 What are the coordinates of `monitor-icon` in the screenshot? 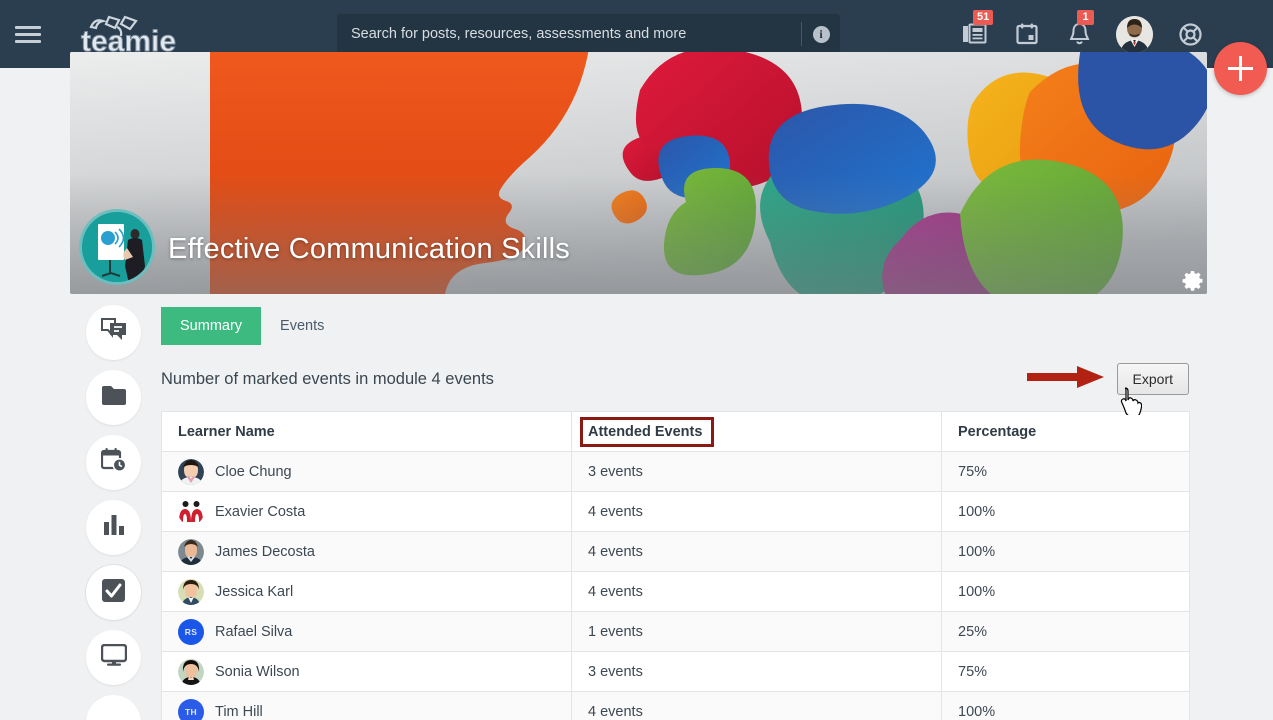 It's located at (113, 657).